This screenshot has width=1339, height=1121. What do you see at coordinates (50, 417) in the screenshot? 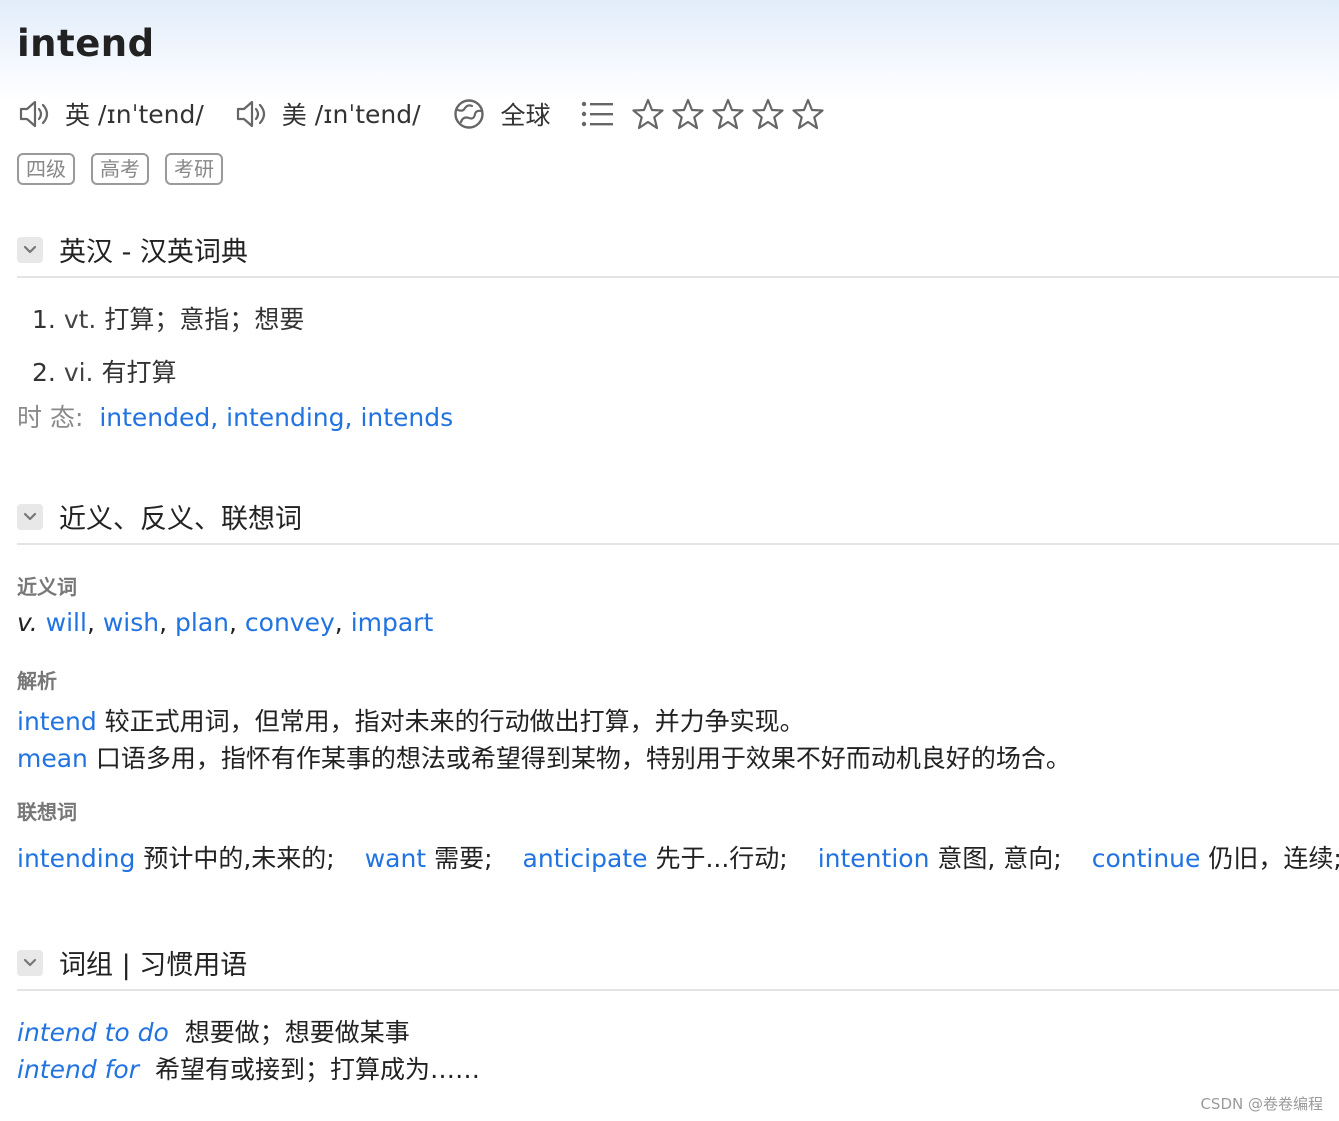
I see `tense-label: 时 态:` at bounding box center [50, 417].